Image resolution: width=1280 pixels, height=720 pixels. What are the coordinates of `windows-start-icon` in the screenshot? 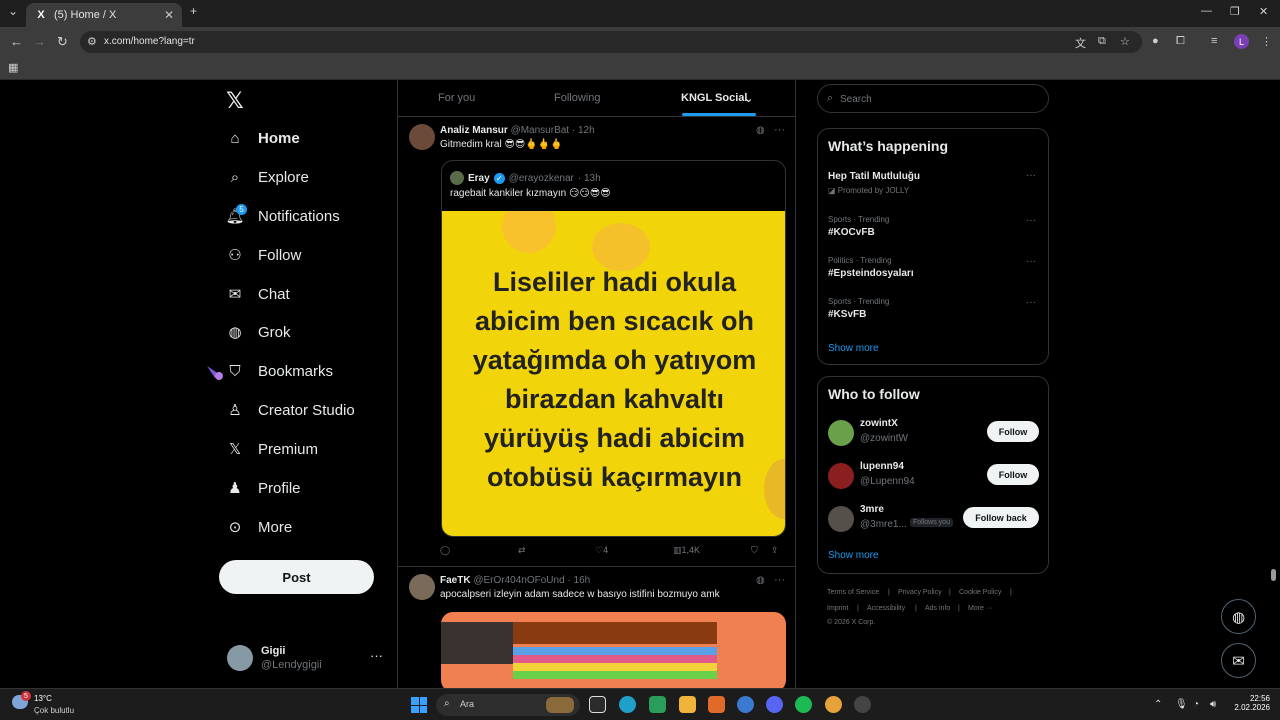 It's located at (419, 705).